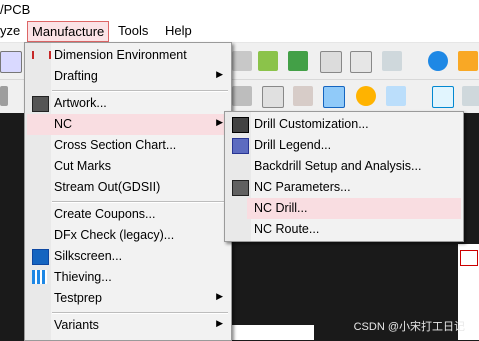 This screenshot has height=341, width=479. What do you see at coordinates (239, 10) in the screenshot?
I see `title-bar: /PCB` at bounding box center [239, 10].